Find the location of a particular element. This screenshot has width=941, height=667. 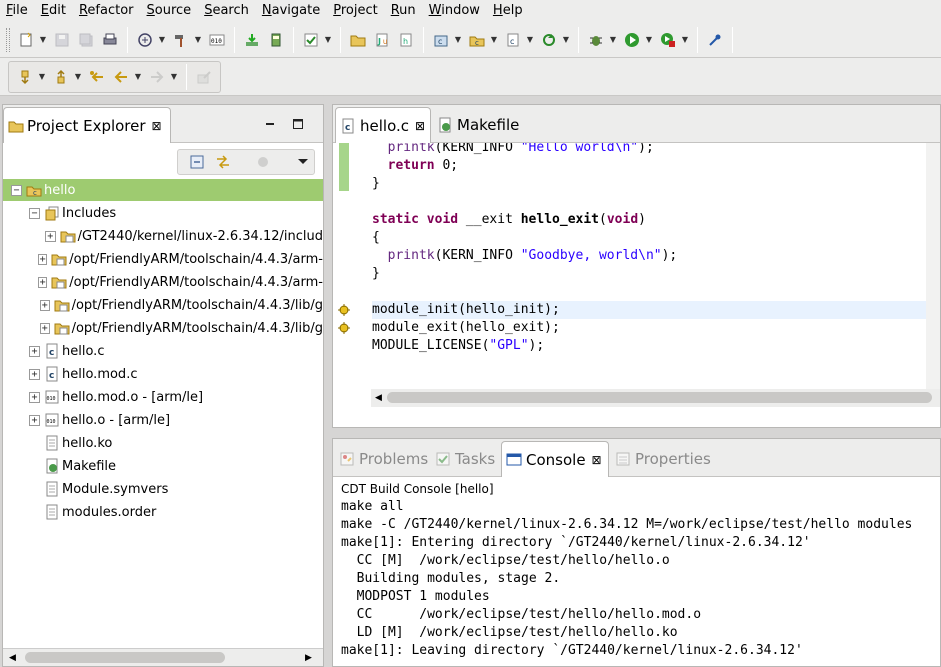

tab-makefile: Makefile is located at coordinates (481, 125).